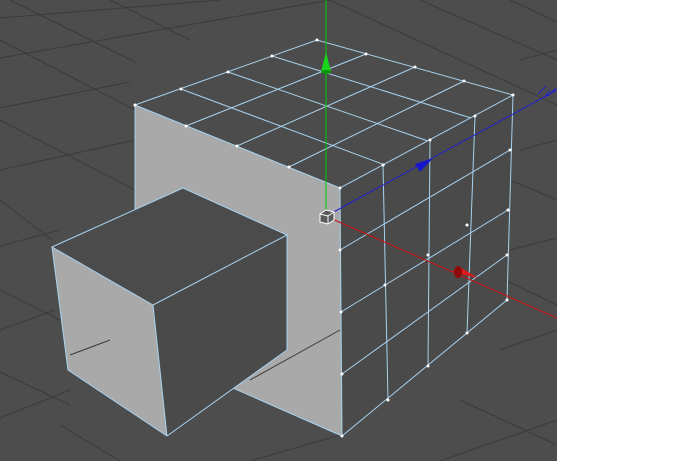  What do you see at coordinates (327, 217) in the screenshot?
I see `gizmo-center-cube-icon` at bounding box center [327, 217].